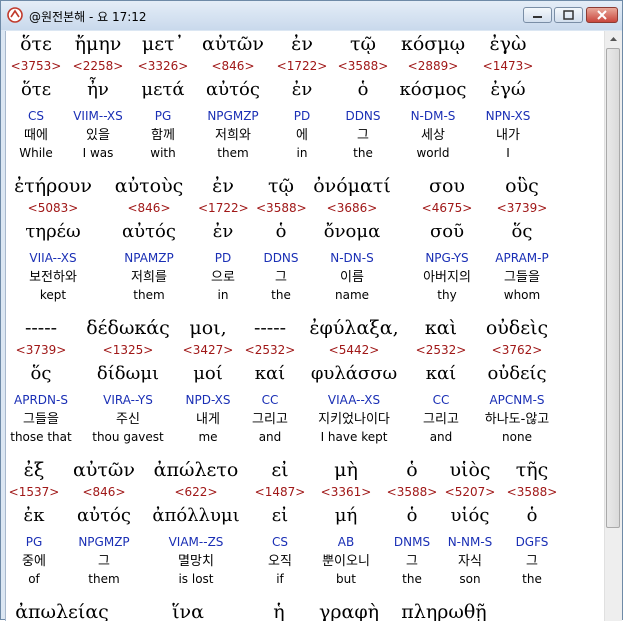  What do you see at coordinates (163, 66) in the screenshot?
I see `strong-number: <3326>` at bounding box center [163, 66].